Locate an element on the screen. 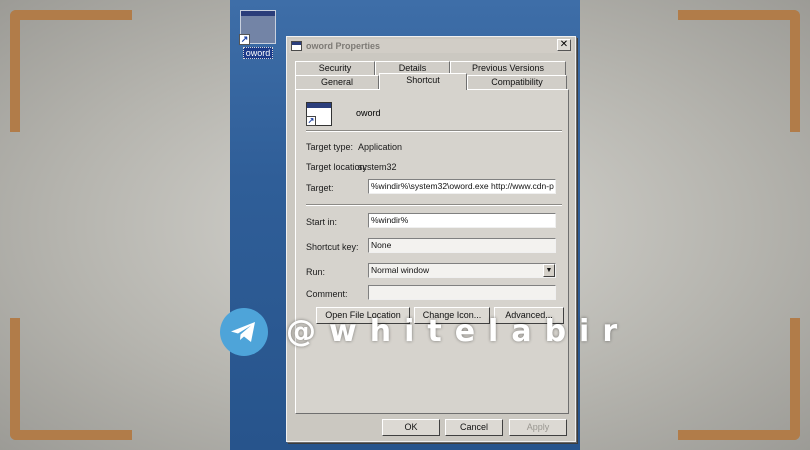 This screenshot has height=450, width=810. desktop-icon-label: oword is located at coordinates (258, 53).